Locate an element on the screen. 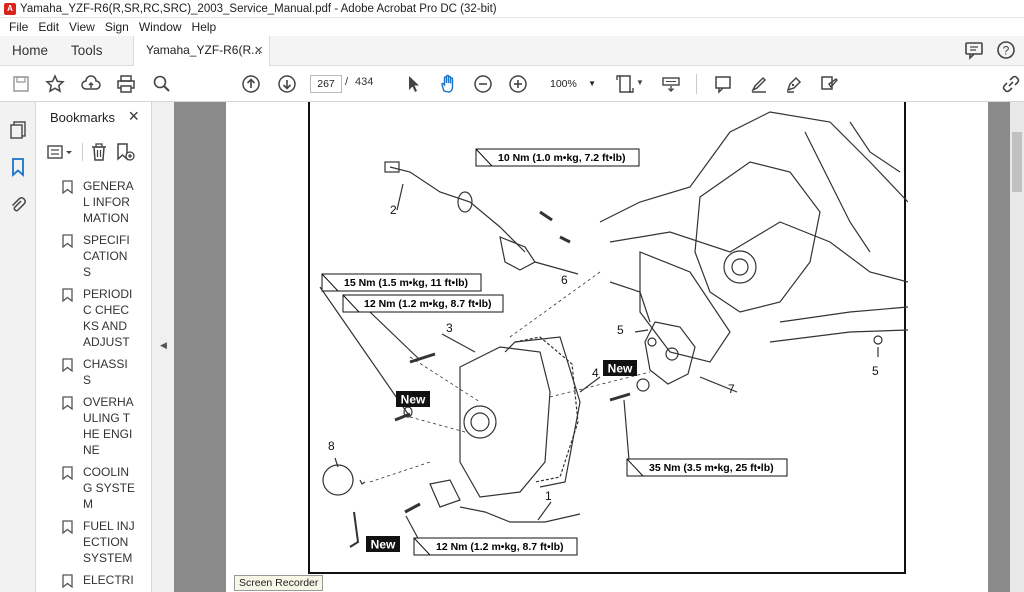 The width and height of the screenshot is (1024, 592). bookmark-item: FUEL INJECTION SYSTEM is located at coordinates (86, 542).